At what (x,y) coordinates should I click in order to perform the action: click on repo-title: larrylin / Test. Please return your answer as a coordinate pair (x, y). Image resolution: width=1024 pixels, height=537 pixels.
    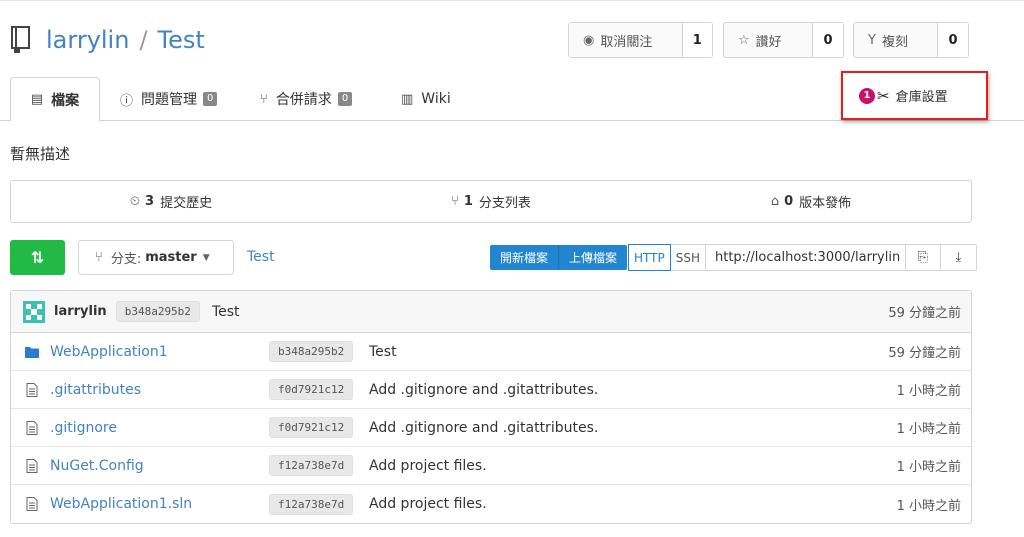
    Looking at the image, I should click on (125, 40).